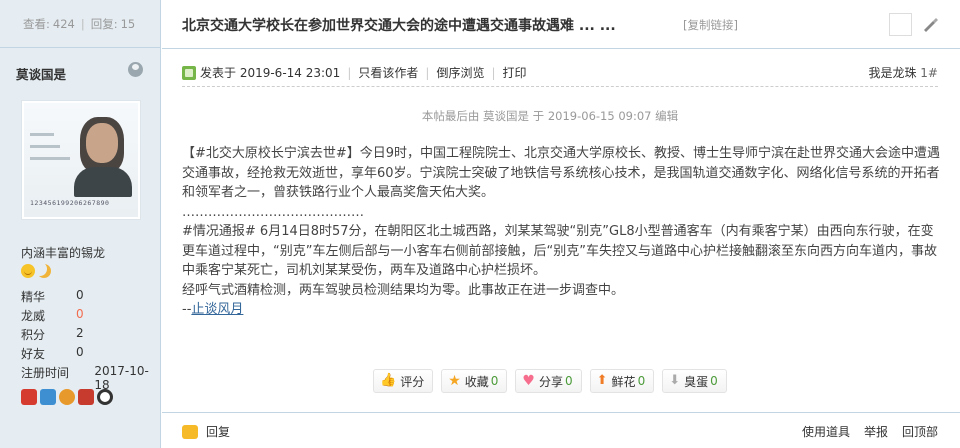 Image resolution: width=960 pixels, height=448 pixels. I want to click on posted-at: 发表于 2019-6-14 23:01, so click(270, 73).